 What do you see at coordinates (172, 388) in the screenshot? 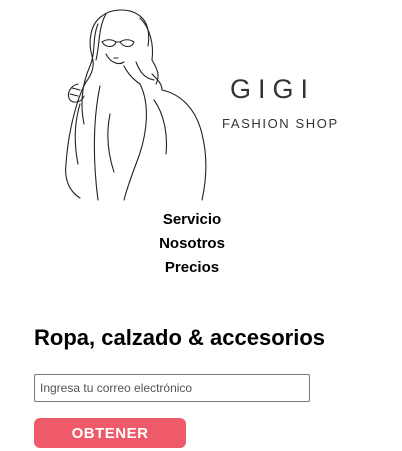
I see `email-input` at bounding box center [172, 388].